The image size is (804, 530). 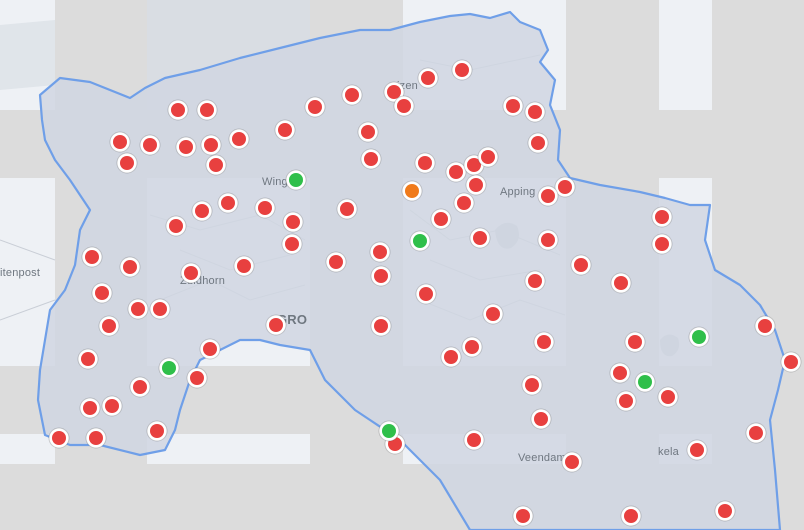 What do you see at coordinates (275, 182) in the screenshot?
I see `place-label: Wing` at bounding box center [275, 182].